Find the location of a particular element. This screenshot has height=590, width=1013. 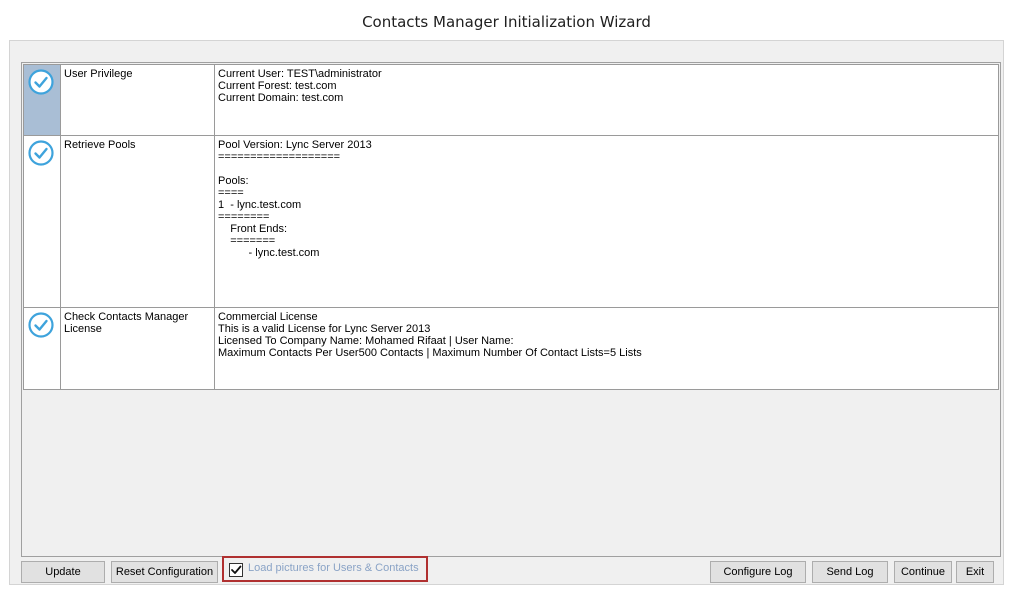

exit-button: Exit is located at coordinates (975, 572).